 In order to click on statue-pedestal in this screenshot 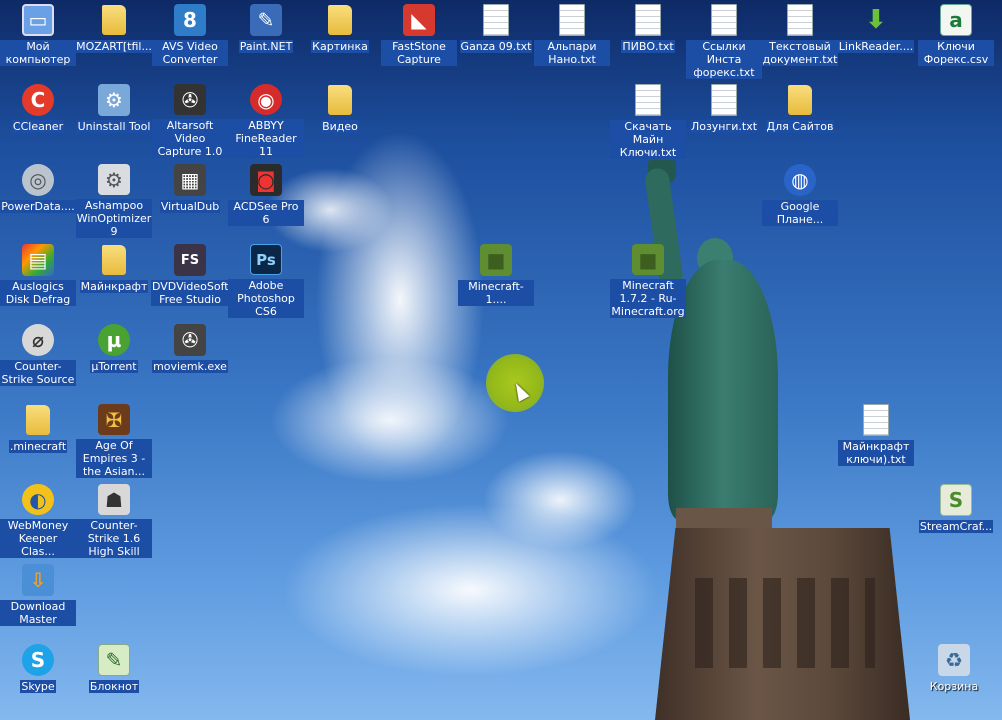, I will do `click(782, 624)`.